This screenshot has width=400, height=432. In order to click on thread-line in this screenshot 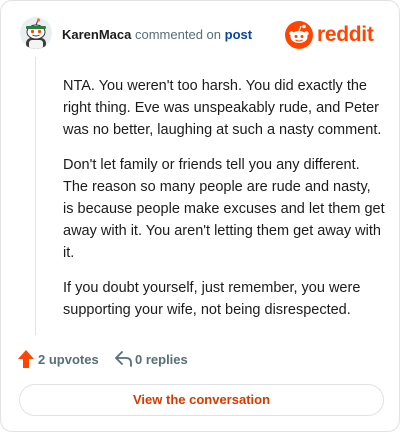, I will do `click(35, 196)`.